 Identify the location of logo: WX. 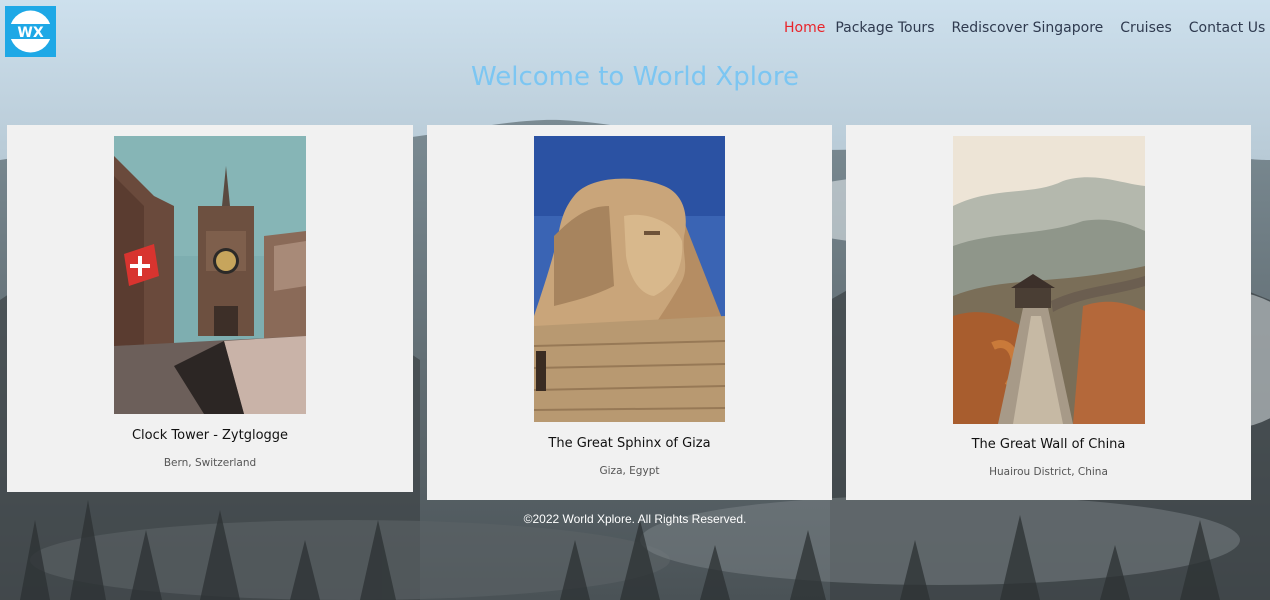
(30, 31).